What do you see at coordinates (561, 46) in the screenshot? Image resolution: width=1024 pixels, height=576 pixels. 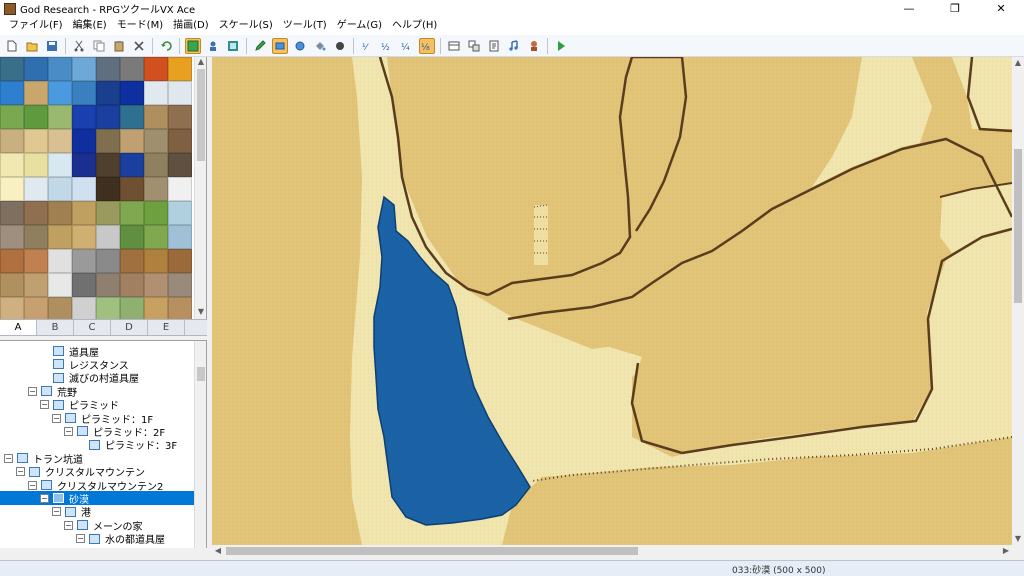 I see `playtest-icon` at bounding box center [561, 46].